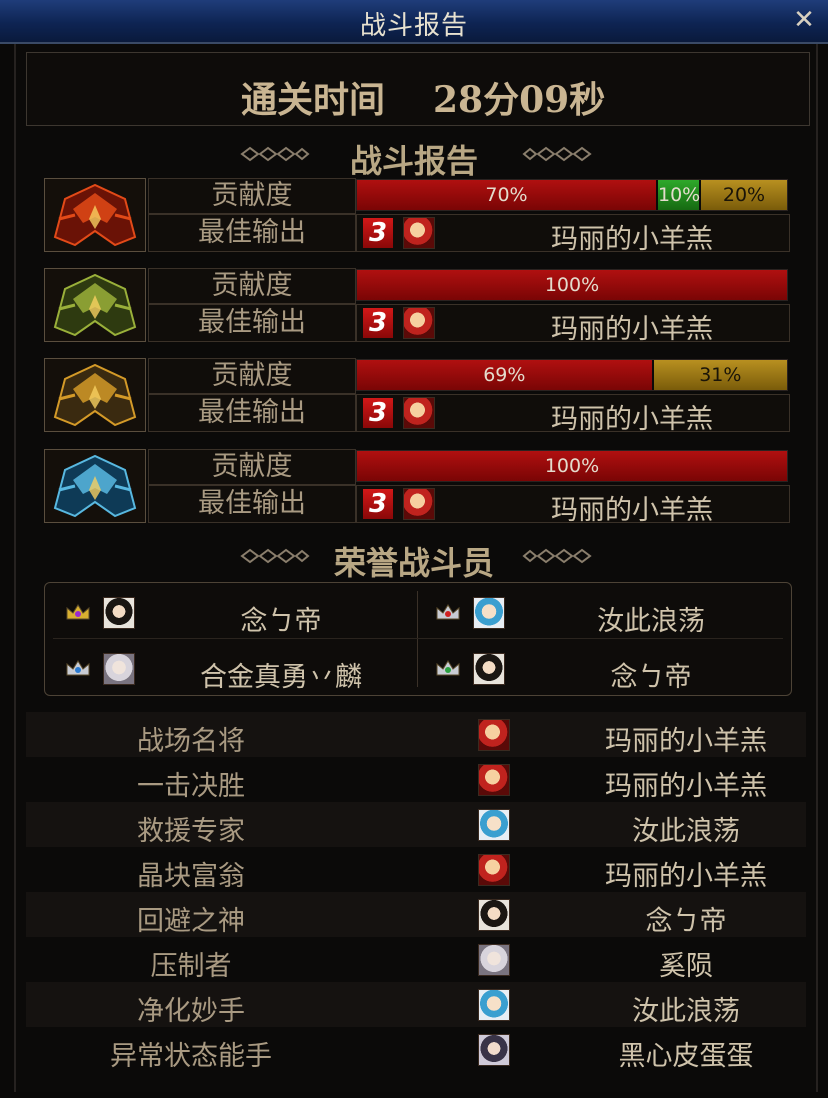 Image resolution: width=828 pixels, height=1098 pixels. What do you see at coordinates (191, 876) in the screenshot?
I see `award-title: 晶块富翁` at bounding box center [191, 876].